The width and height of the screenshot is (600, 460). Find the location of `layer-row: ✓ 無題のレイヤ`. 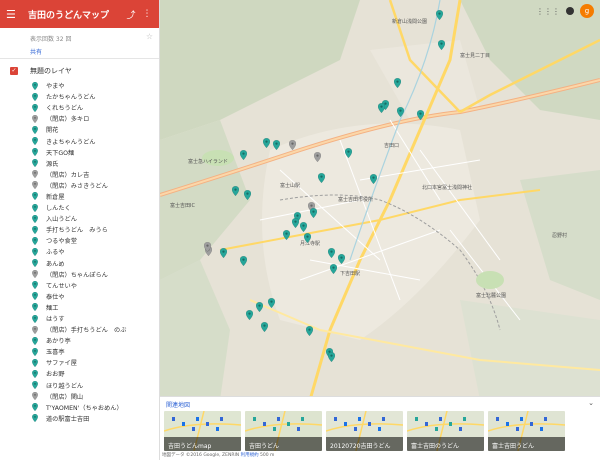

layer-row: ✓ 無題のレイヤ is located at coordinates (79, 71).